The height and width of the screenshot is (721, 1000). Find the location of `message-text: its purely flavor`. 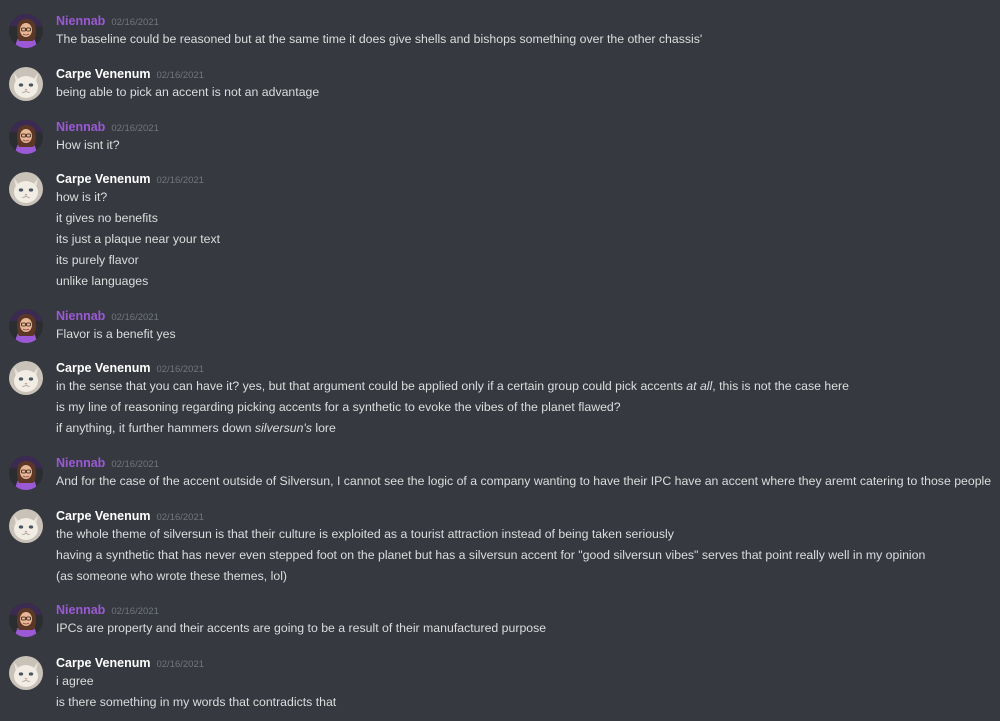

message-text: its purely flavor is located at coordinates (97, 260).